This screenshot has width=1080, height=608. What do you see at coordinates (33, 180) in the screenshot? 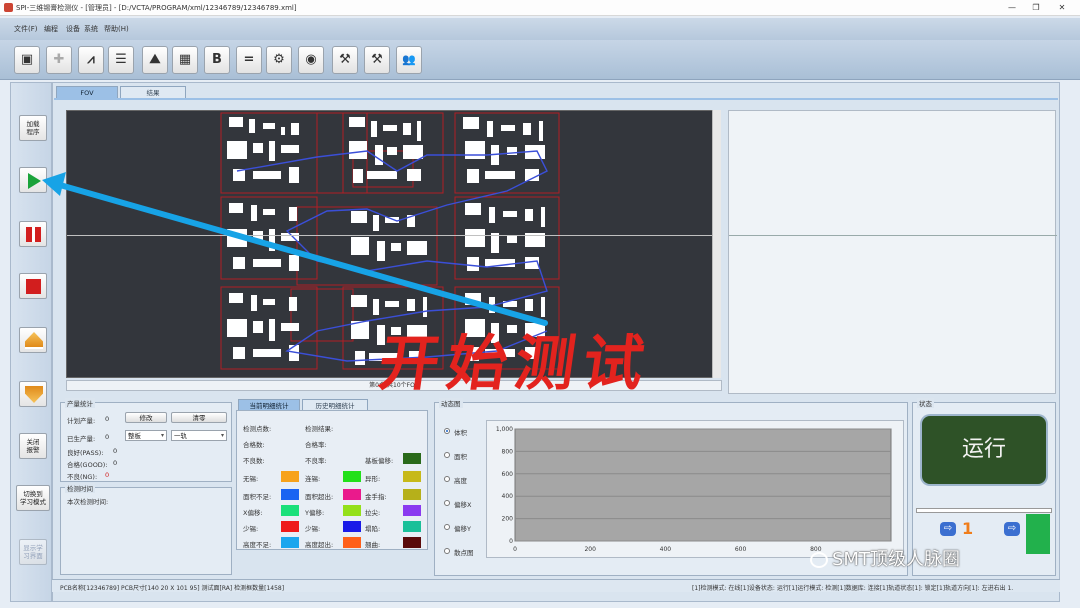
I see `start-button` at bounding box center [33, 180].